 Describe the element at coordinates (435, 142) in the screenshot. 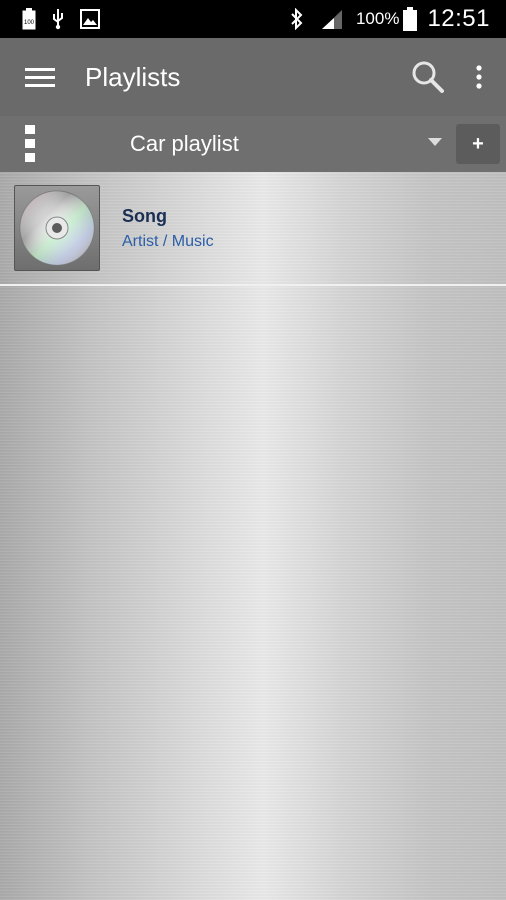

I see `chevron-down-icon` at that location.